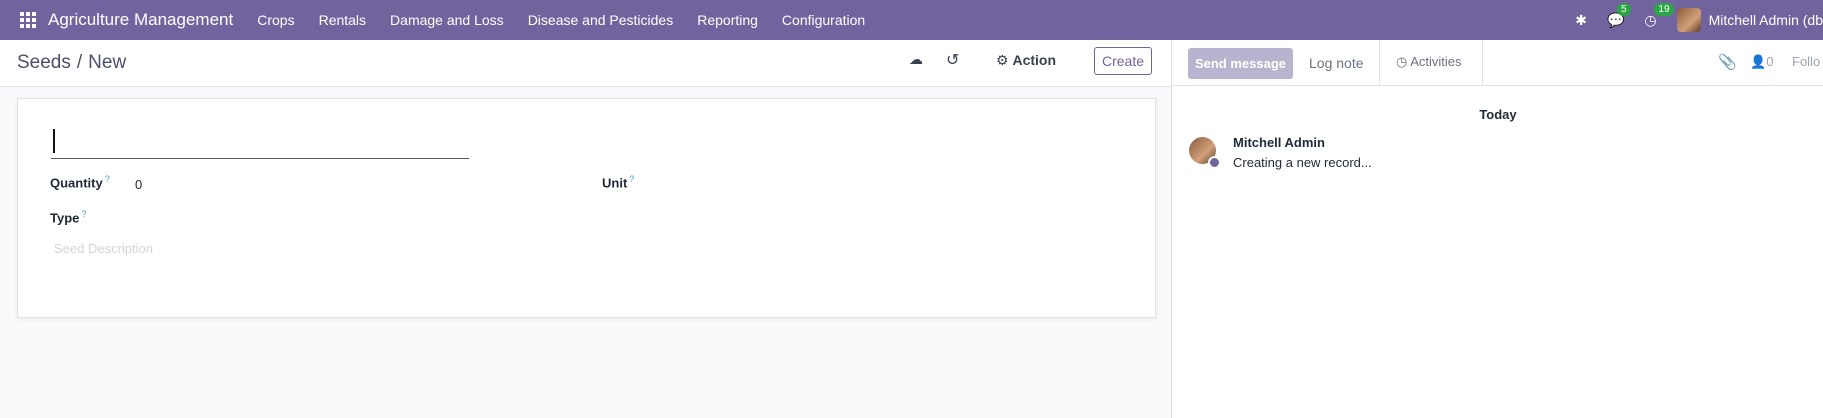 This screenshot has width=1823, height=418. Describe the element at coordinates (80, 182) in the screenshot. I see `quantity-label: Quantity?` at that location.